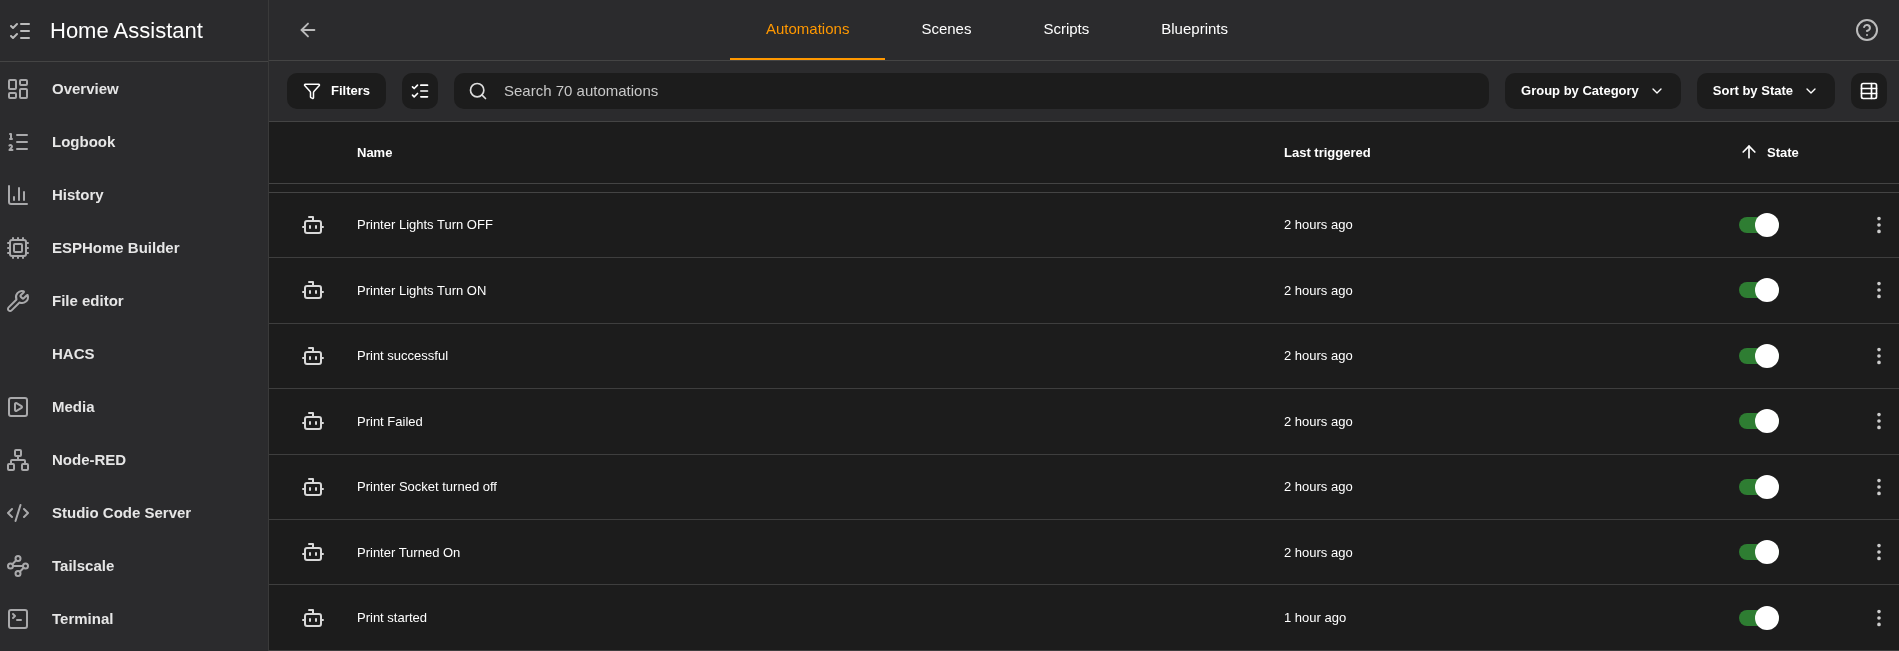 This screenshot has height=651, width=1899. I want to click on automation-name: Printer Turned On, so click(409, 552).